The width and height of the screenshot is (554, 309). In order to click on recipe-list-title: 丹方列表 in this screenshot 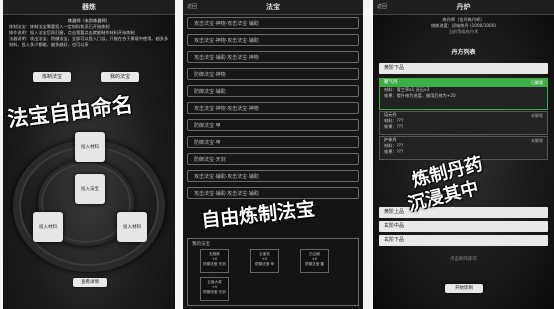, I will do `click(463, 52)`.